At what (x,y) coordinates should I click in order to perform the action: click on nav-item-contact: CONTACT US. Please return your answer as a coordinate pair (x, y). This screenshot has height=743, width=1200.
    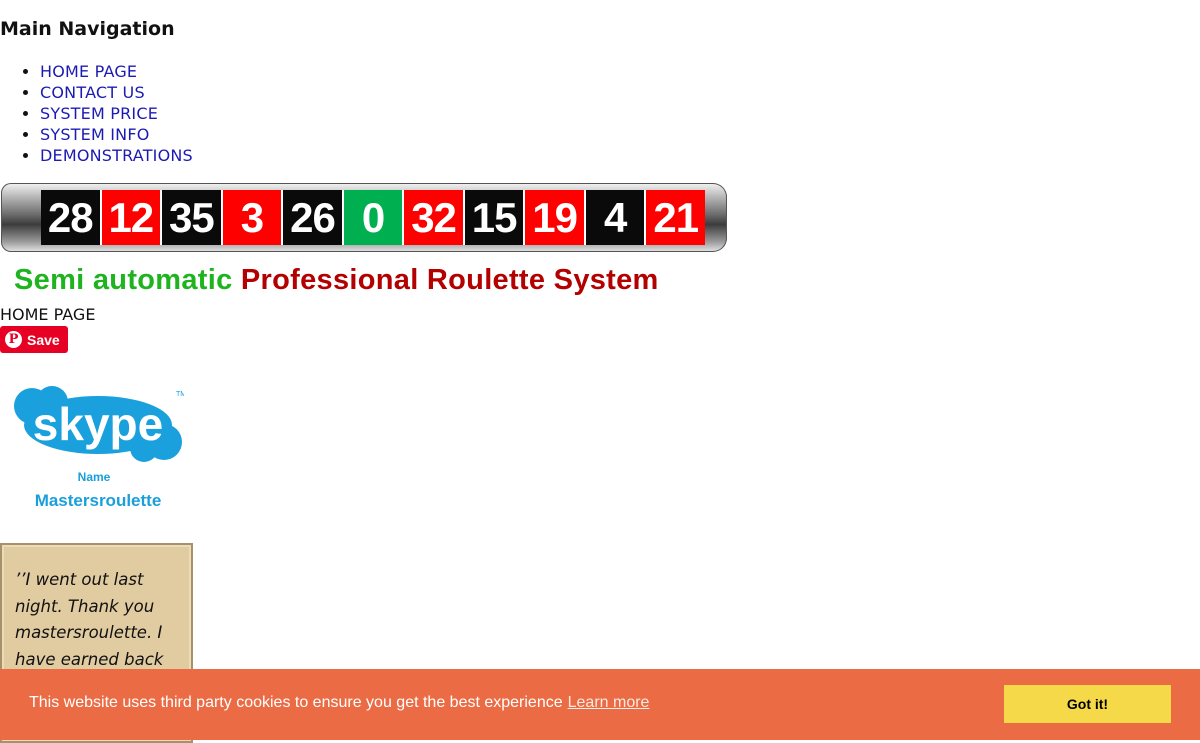
    Looking at the image, I should click on (116, 92).